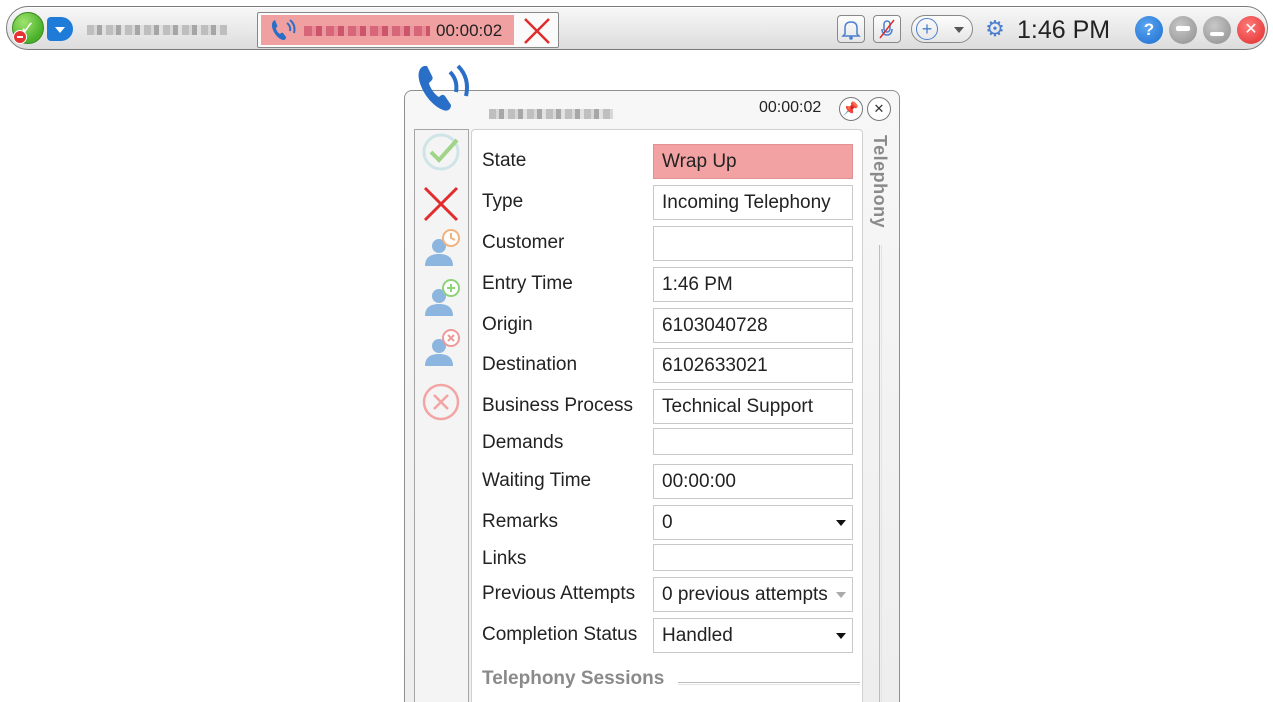 The image size is (1273, 702). I want to click on field-label: Origin, so click(507, 324).